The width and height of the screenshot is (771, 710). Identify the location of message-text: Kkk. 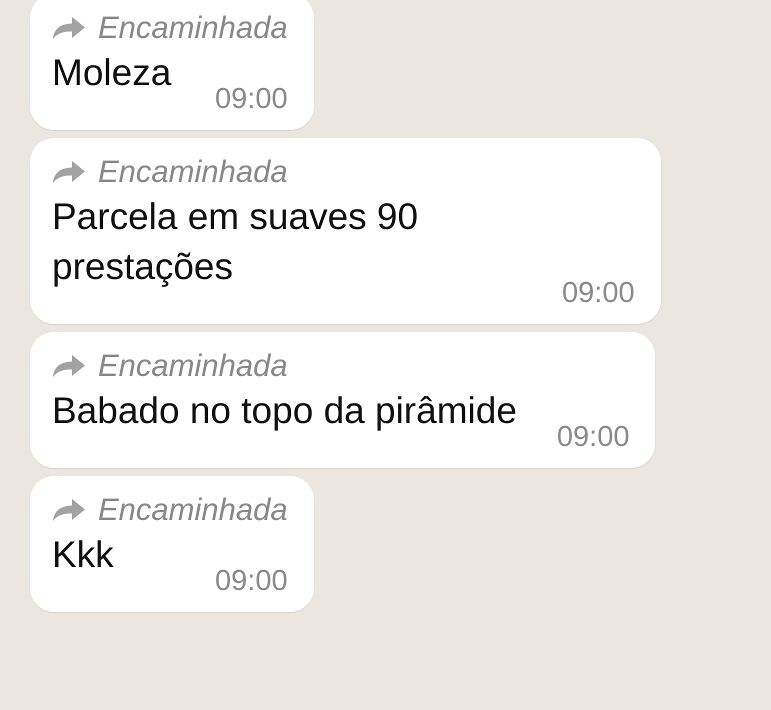
(83, 555).